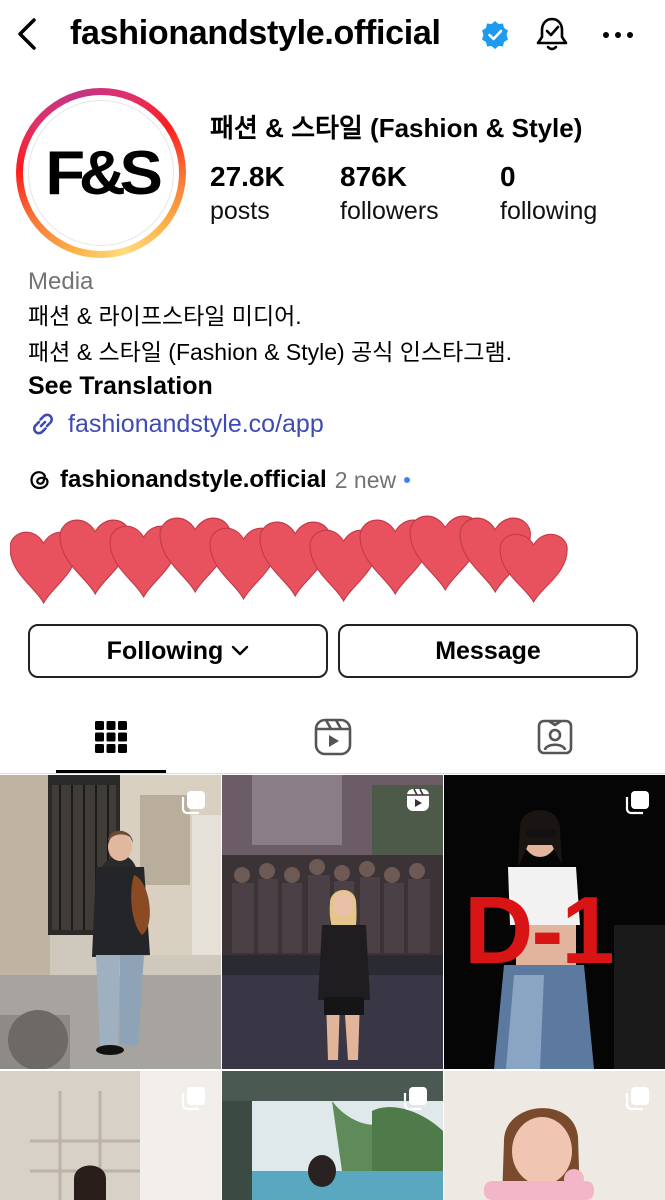  Describe the element at coordinates (495, 35) in the screenshot. I see `verified-badge-icon` at that location.